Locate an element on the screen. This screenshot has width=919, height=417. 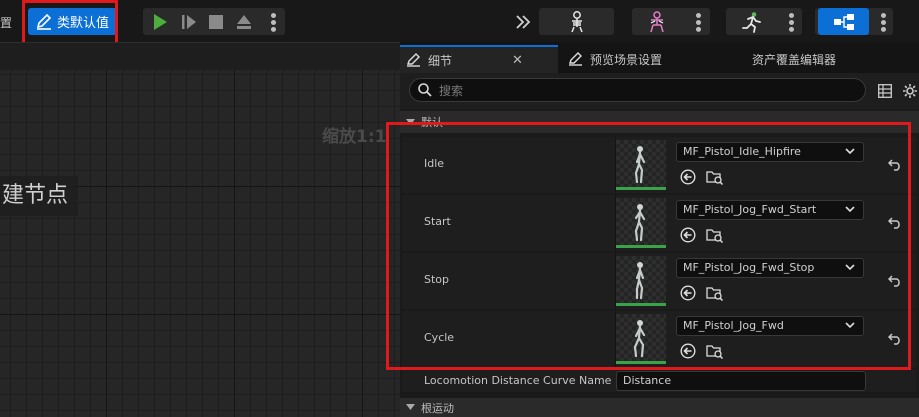
search-icon is located at coordinates (425, 90).